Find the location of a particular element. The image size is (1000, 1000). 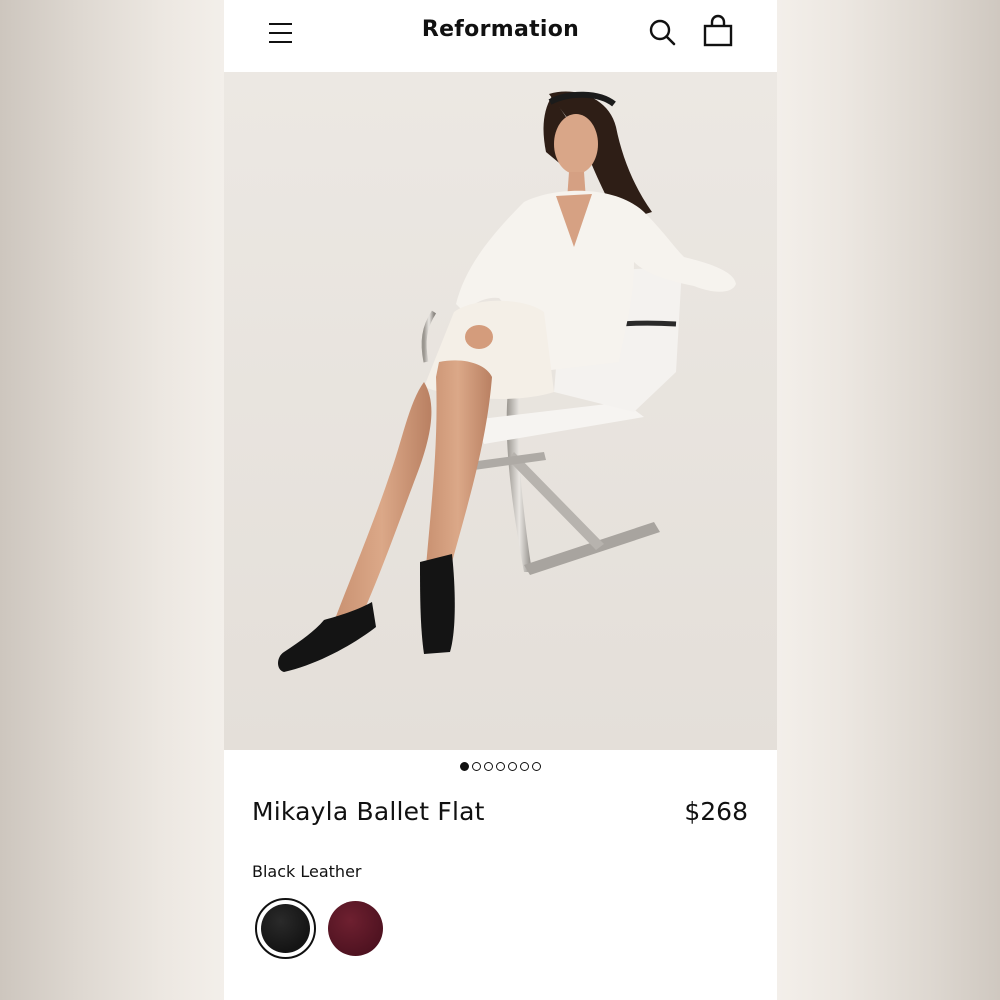

cart-button is located at coordinates (718, 32).